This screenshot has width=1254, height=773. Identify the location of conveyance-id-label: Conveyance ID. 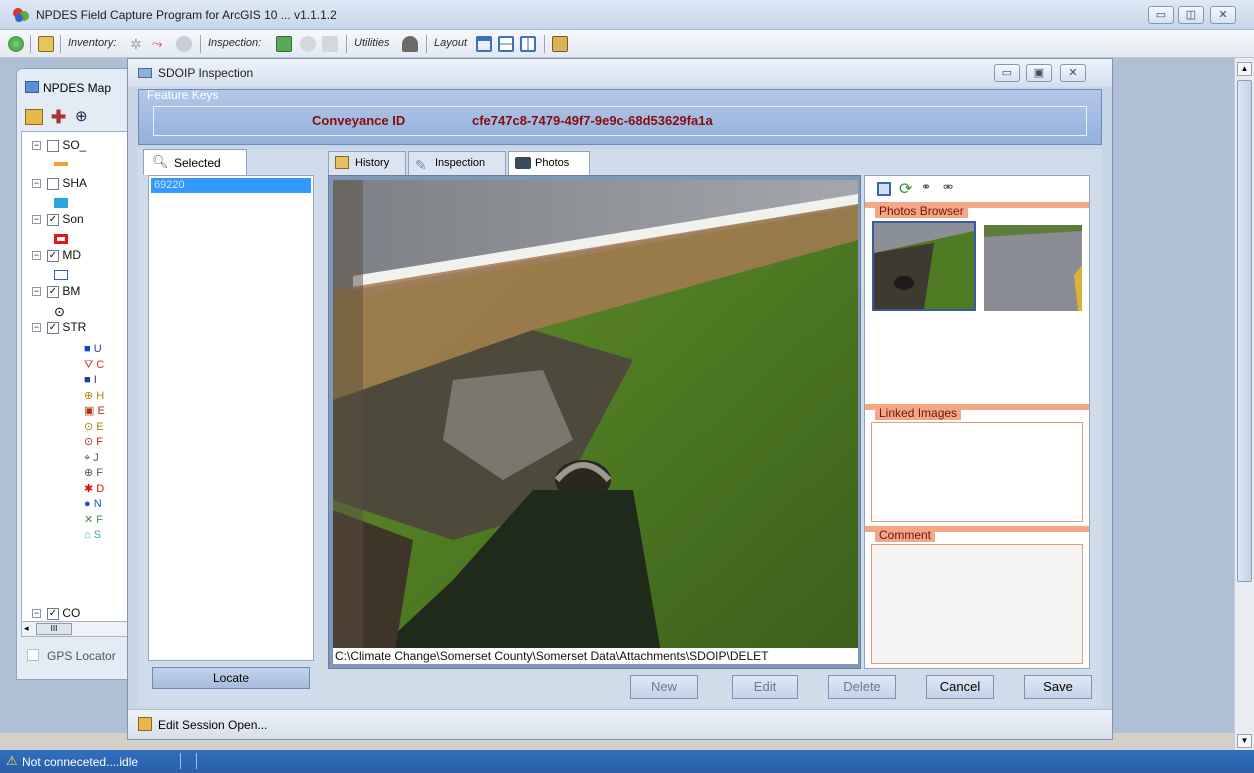
(359, 120).